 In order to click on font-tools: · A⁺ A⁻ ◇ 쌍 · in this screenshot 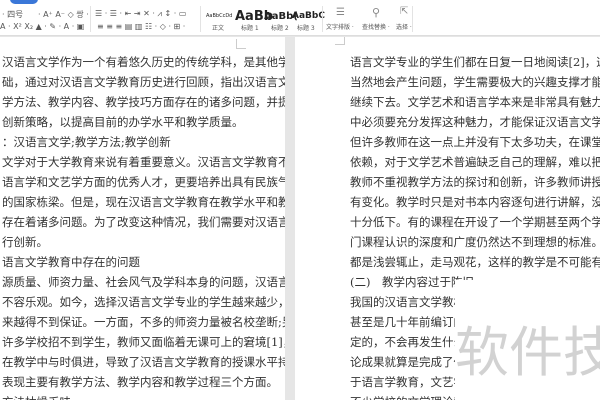, I will do `click(63, 14)`.